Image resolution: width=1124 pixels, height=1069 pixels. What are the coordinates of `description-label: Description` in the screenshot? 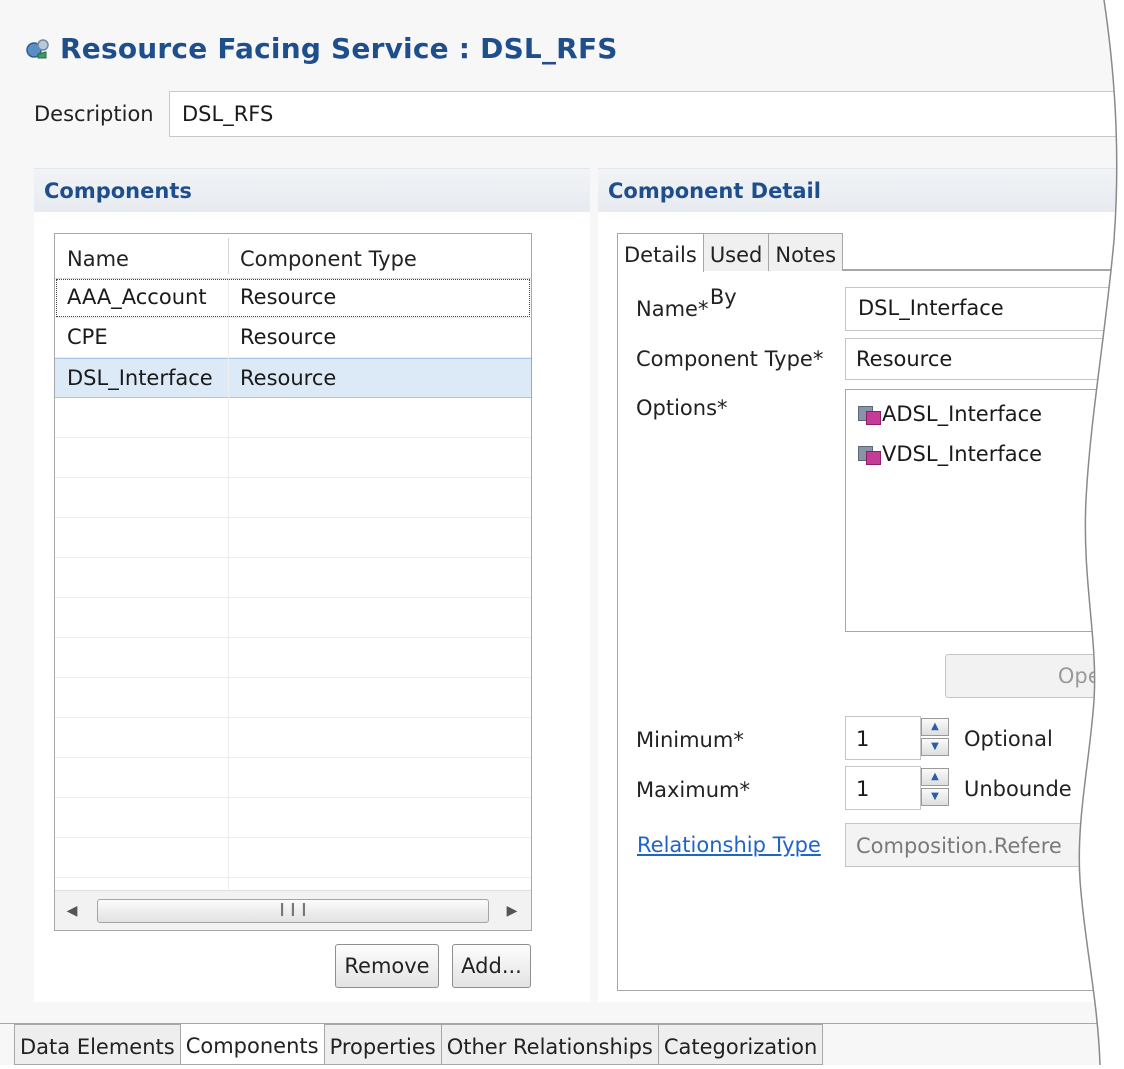 It's located at (94, 114).